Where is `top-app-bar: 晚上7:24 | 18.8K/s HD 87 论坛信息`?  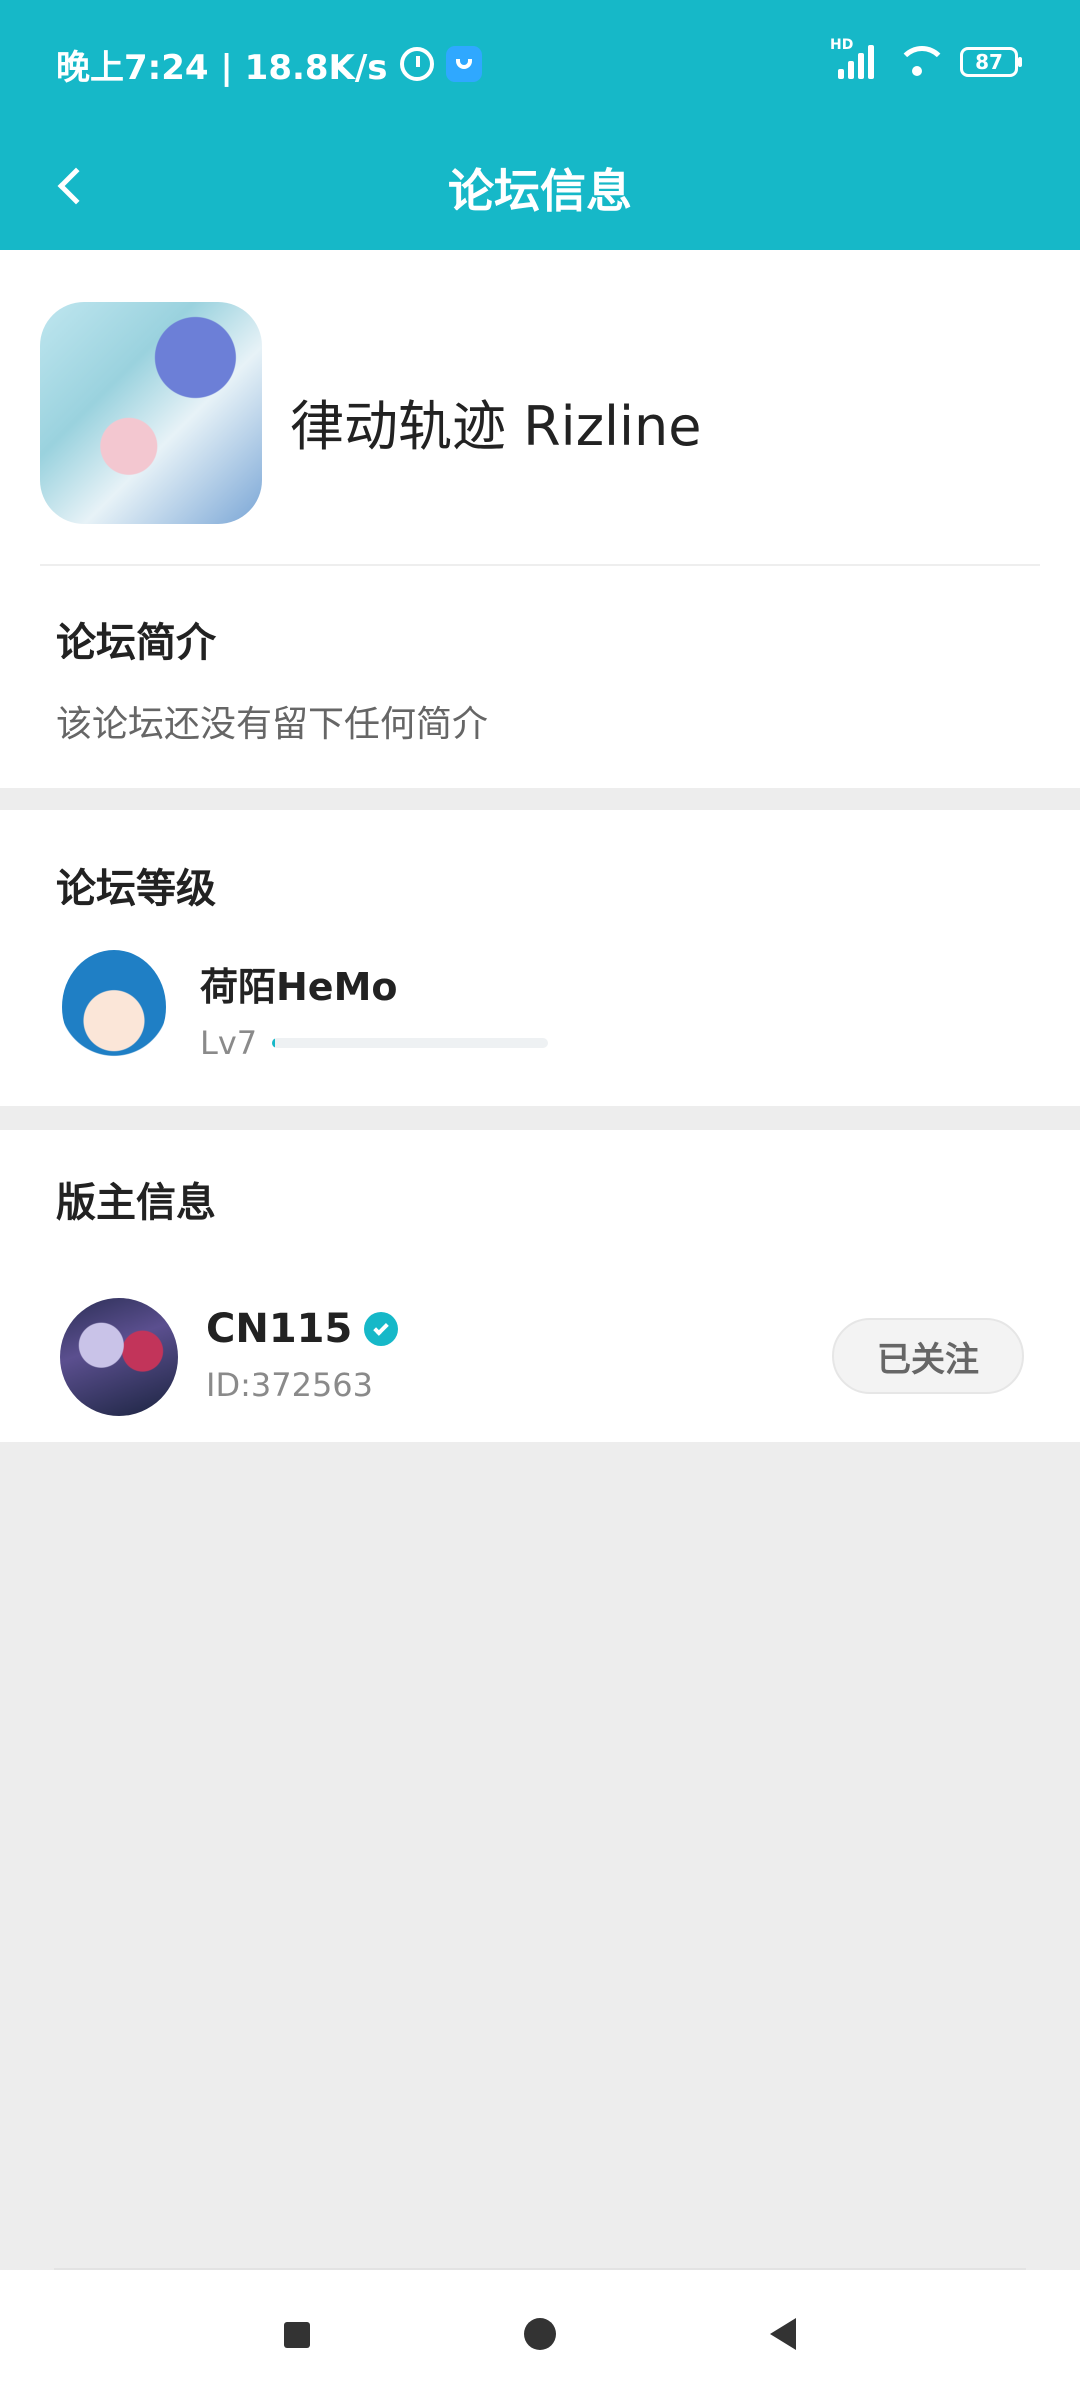 top-app-bar: 晚上7:24 | 18.8K/s HD 87 论坛信息 is located at coordinates (540, 125).